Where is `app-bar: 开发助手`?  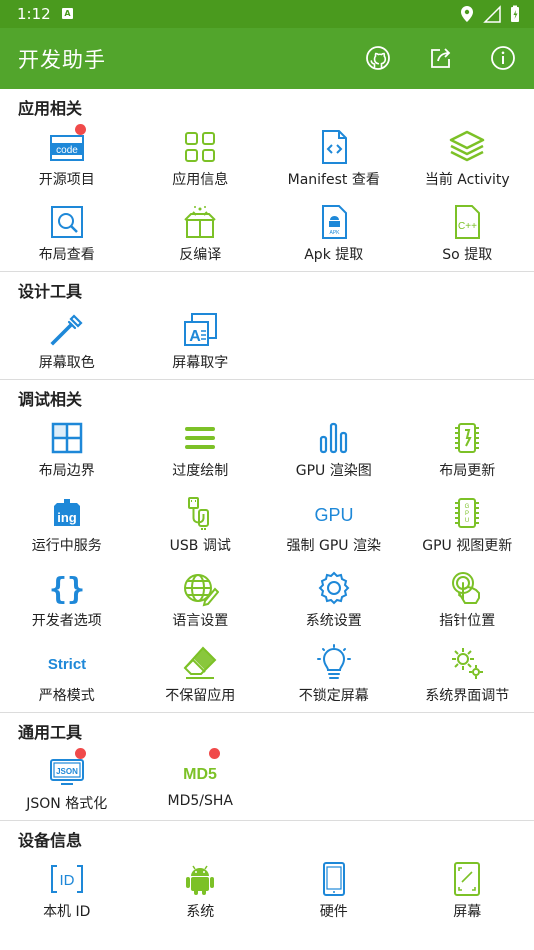 app-bar: 开发助手 is located at coordinates (267, 58).